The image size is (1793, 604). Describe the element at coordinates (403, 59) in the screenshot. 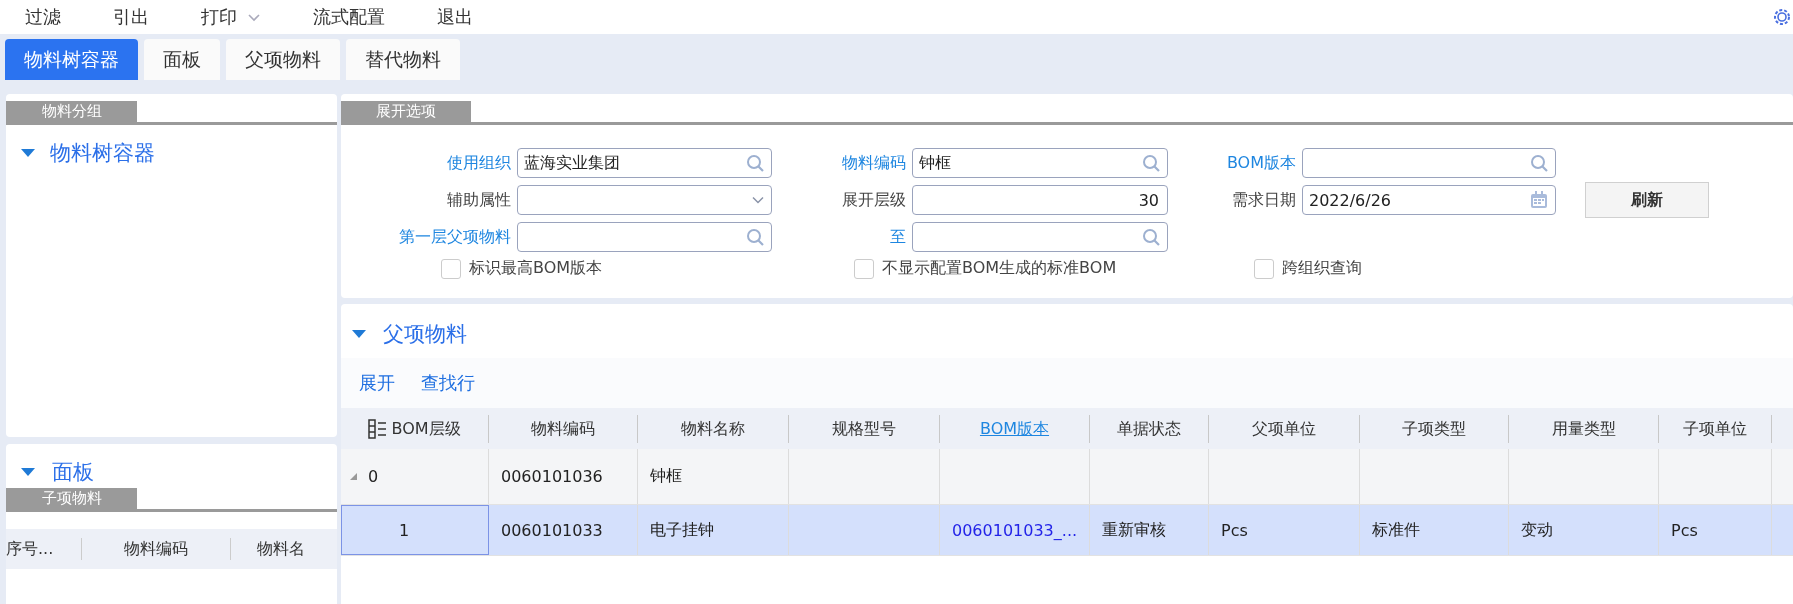

I see `tab: 替代物料` at that location.